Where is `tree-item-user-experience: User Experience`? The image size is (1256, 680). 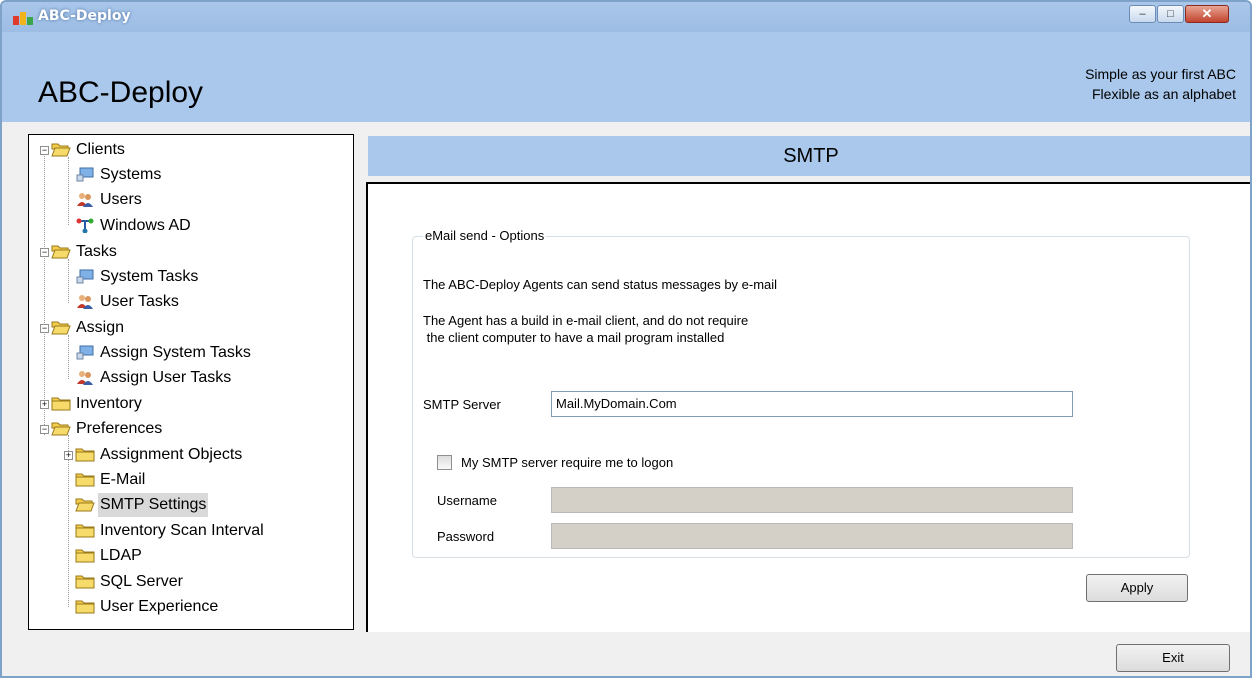
tree-item-user-experience: User Experience is located at coordinates (147, 607).